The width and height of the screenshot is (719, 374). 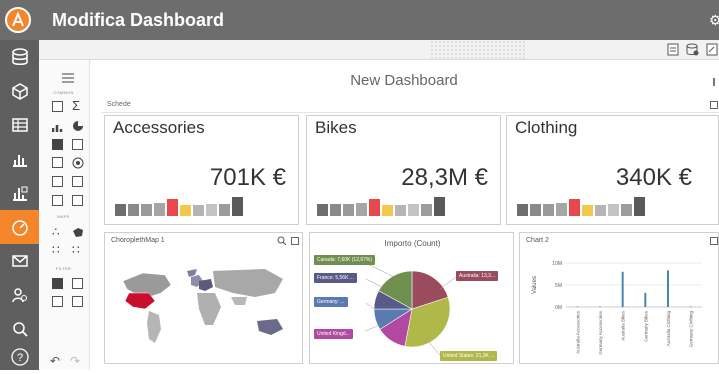 What do you see at coordinates (77, 283) in the screenshot?
I see `list-filter-icon` at bounding box center [77, 283].